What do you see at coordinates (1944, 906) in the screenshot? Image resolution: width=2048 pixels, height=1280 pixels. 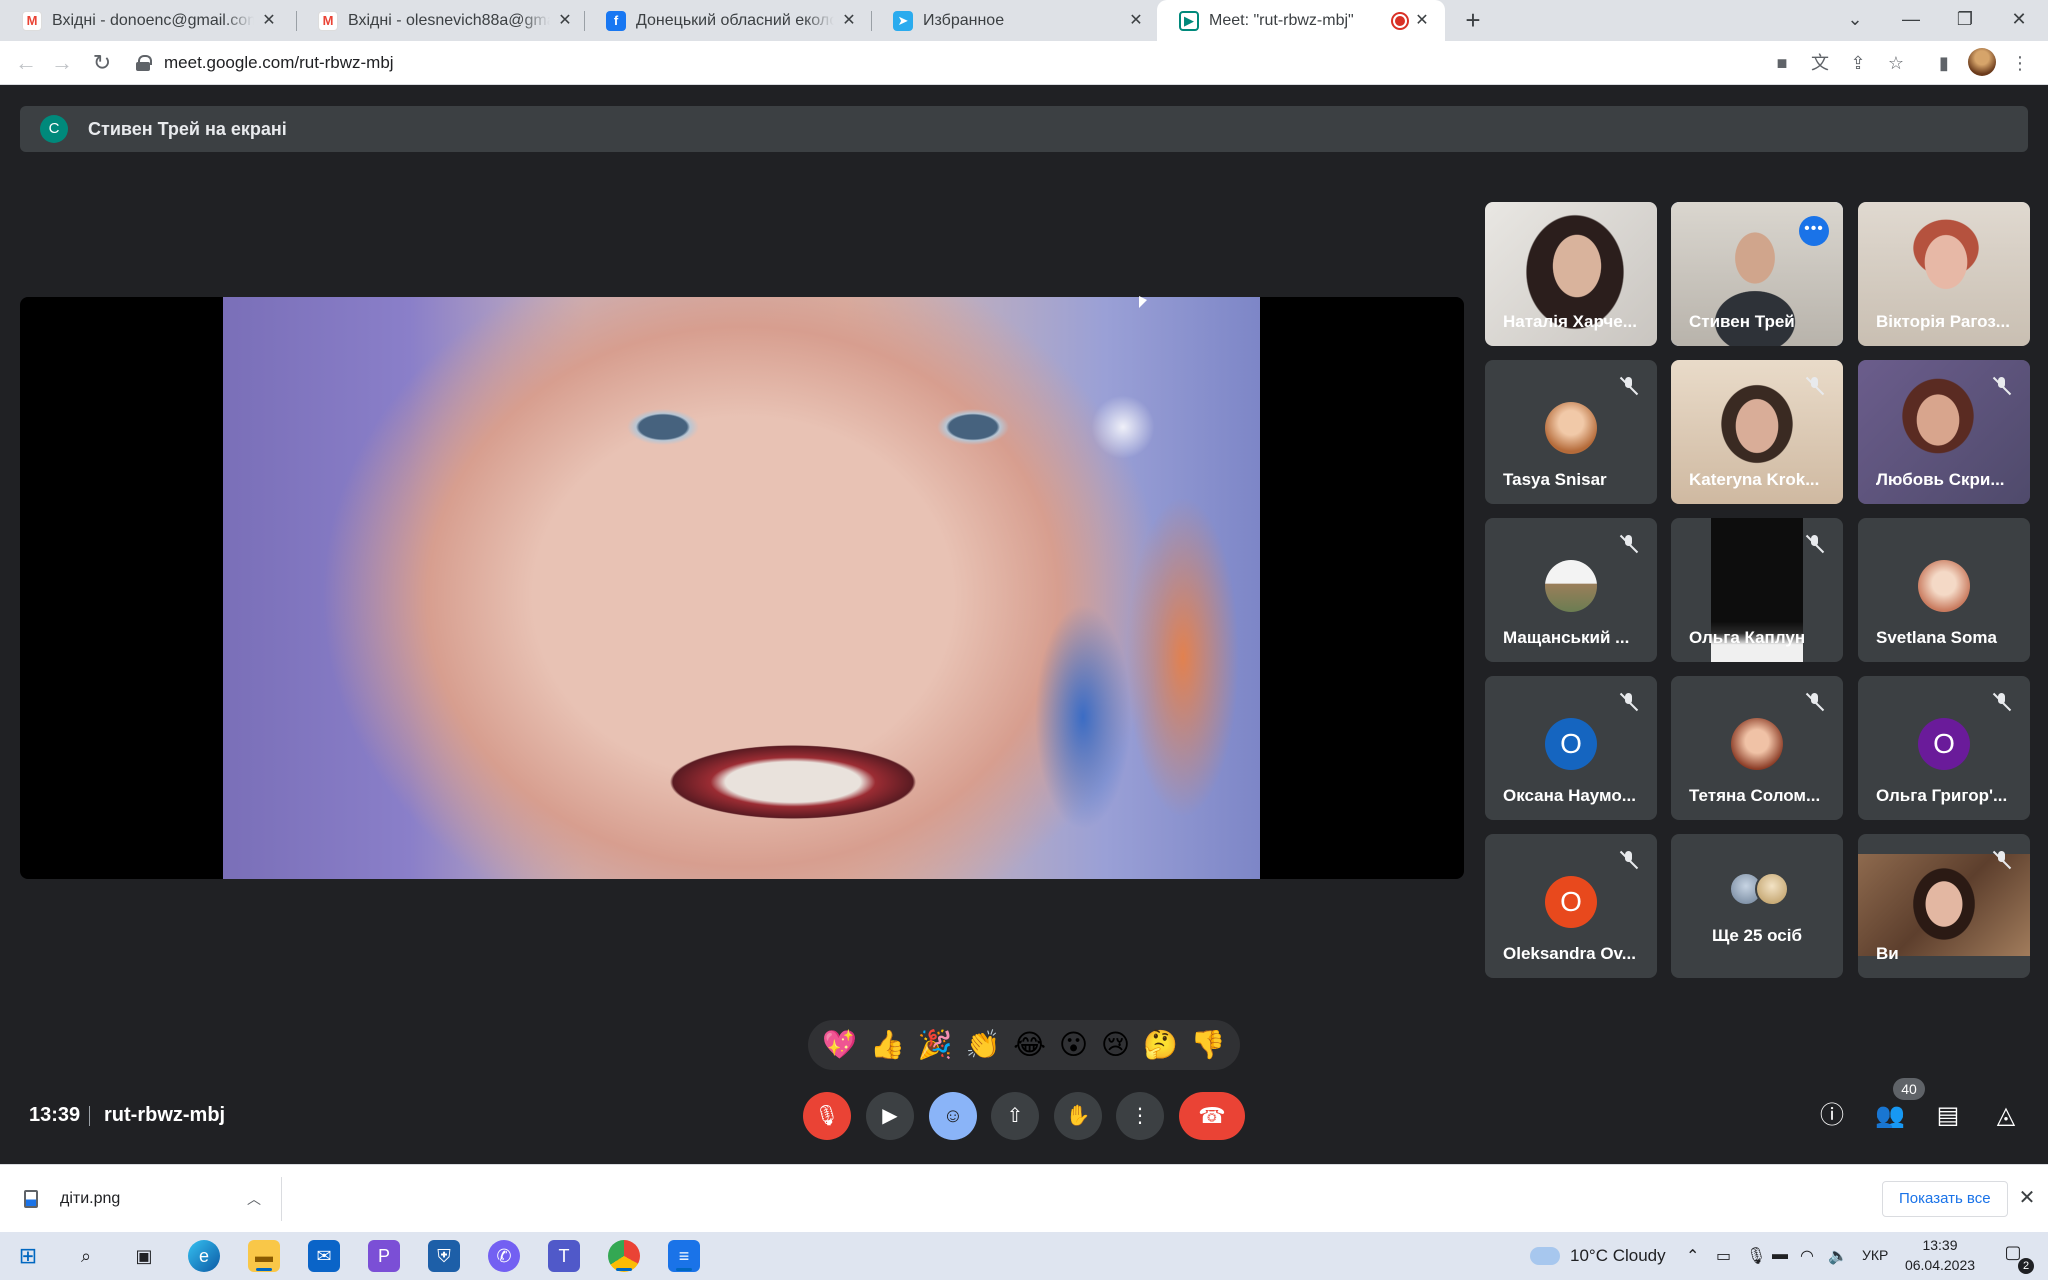 I see `self-view-tile: Ви` at bounding box center [1944, 906].